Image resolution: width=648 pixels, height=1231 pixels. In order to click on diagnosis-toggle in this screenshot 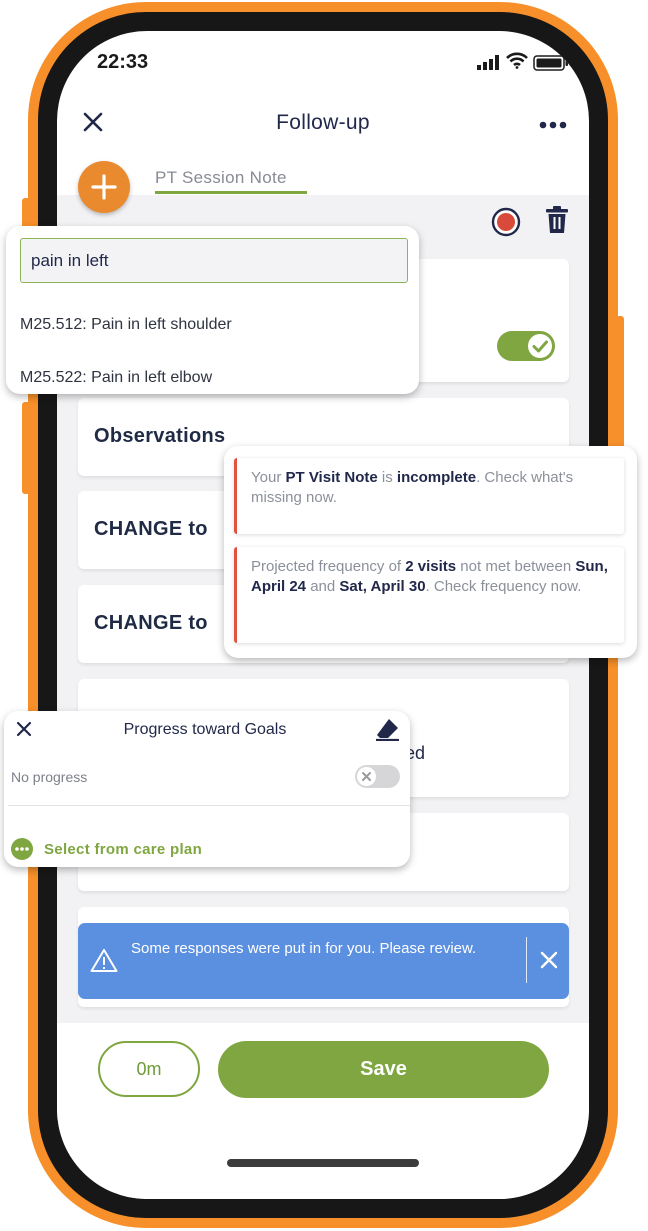, I will do `click(526, 346)`.